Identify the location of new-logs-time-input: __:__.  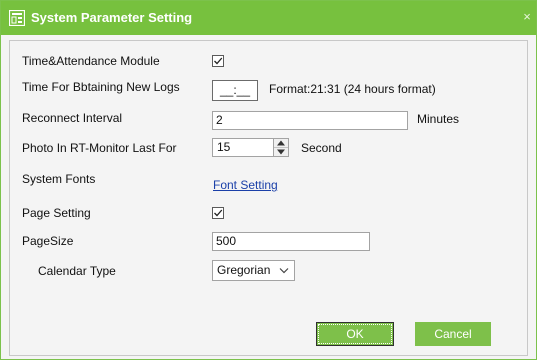
(235, 90).